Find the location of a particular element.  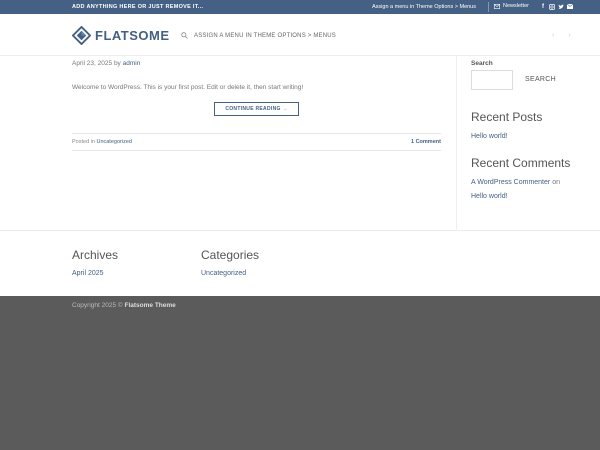

facebook-icon: f is located at coordinates (543, 6).